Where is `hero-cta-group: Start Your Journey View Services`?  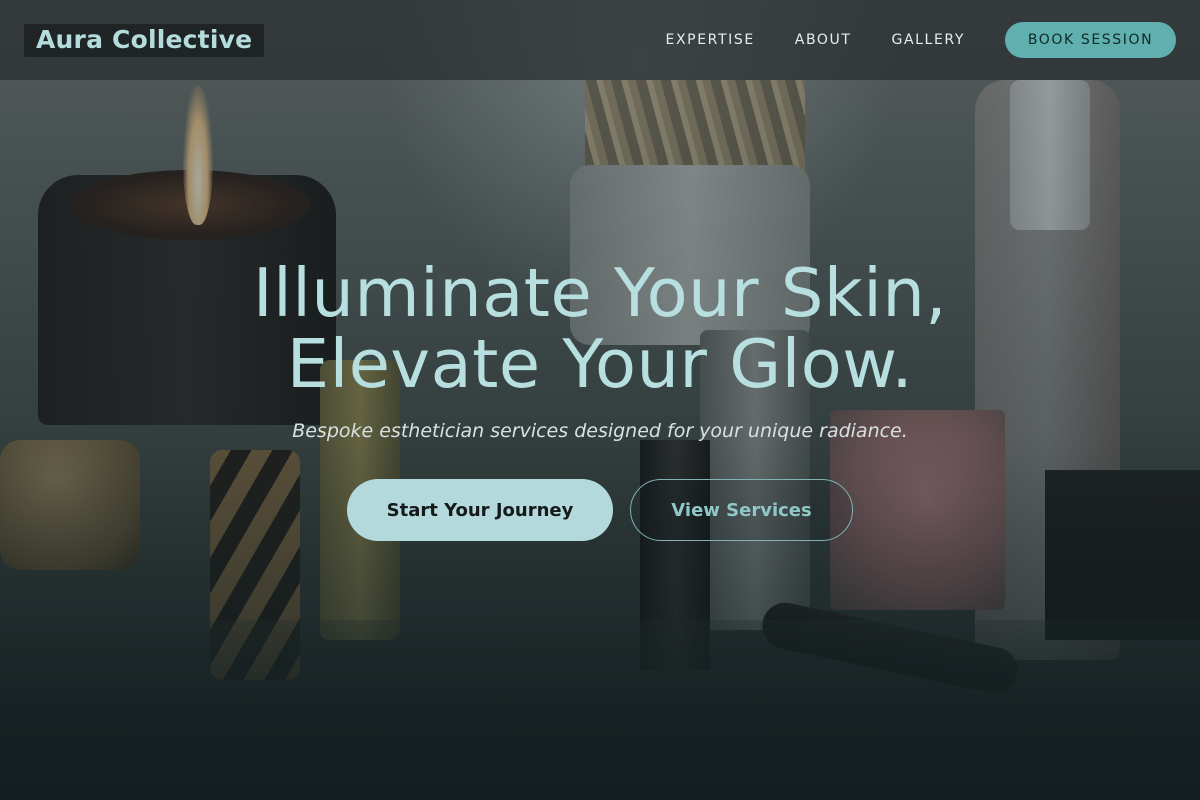
hero-cta-group: Start Your Journey View Services is located at coordinates (600, 510).